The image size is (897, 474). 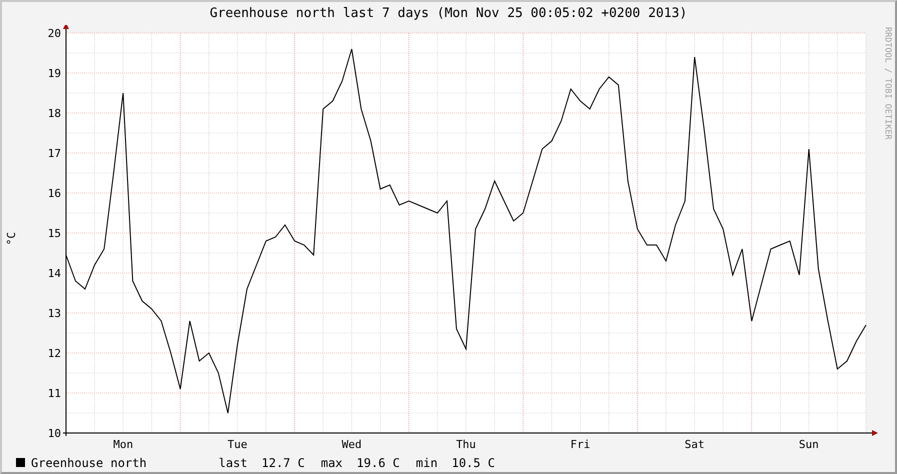 What do you see at coordinates (580, 444) in the screenshot?
I see `x-tick-label: Fri` at bounding box center [580, 444].